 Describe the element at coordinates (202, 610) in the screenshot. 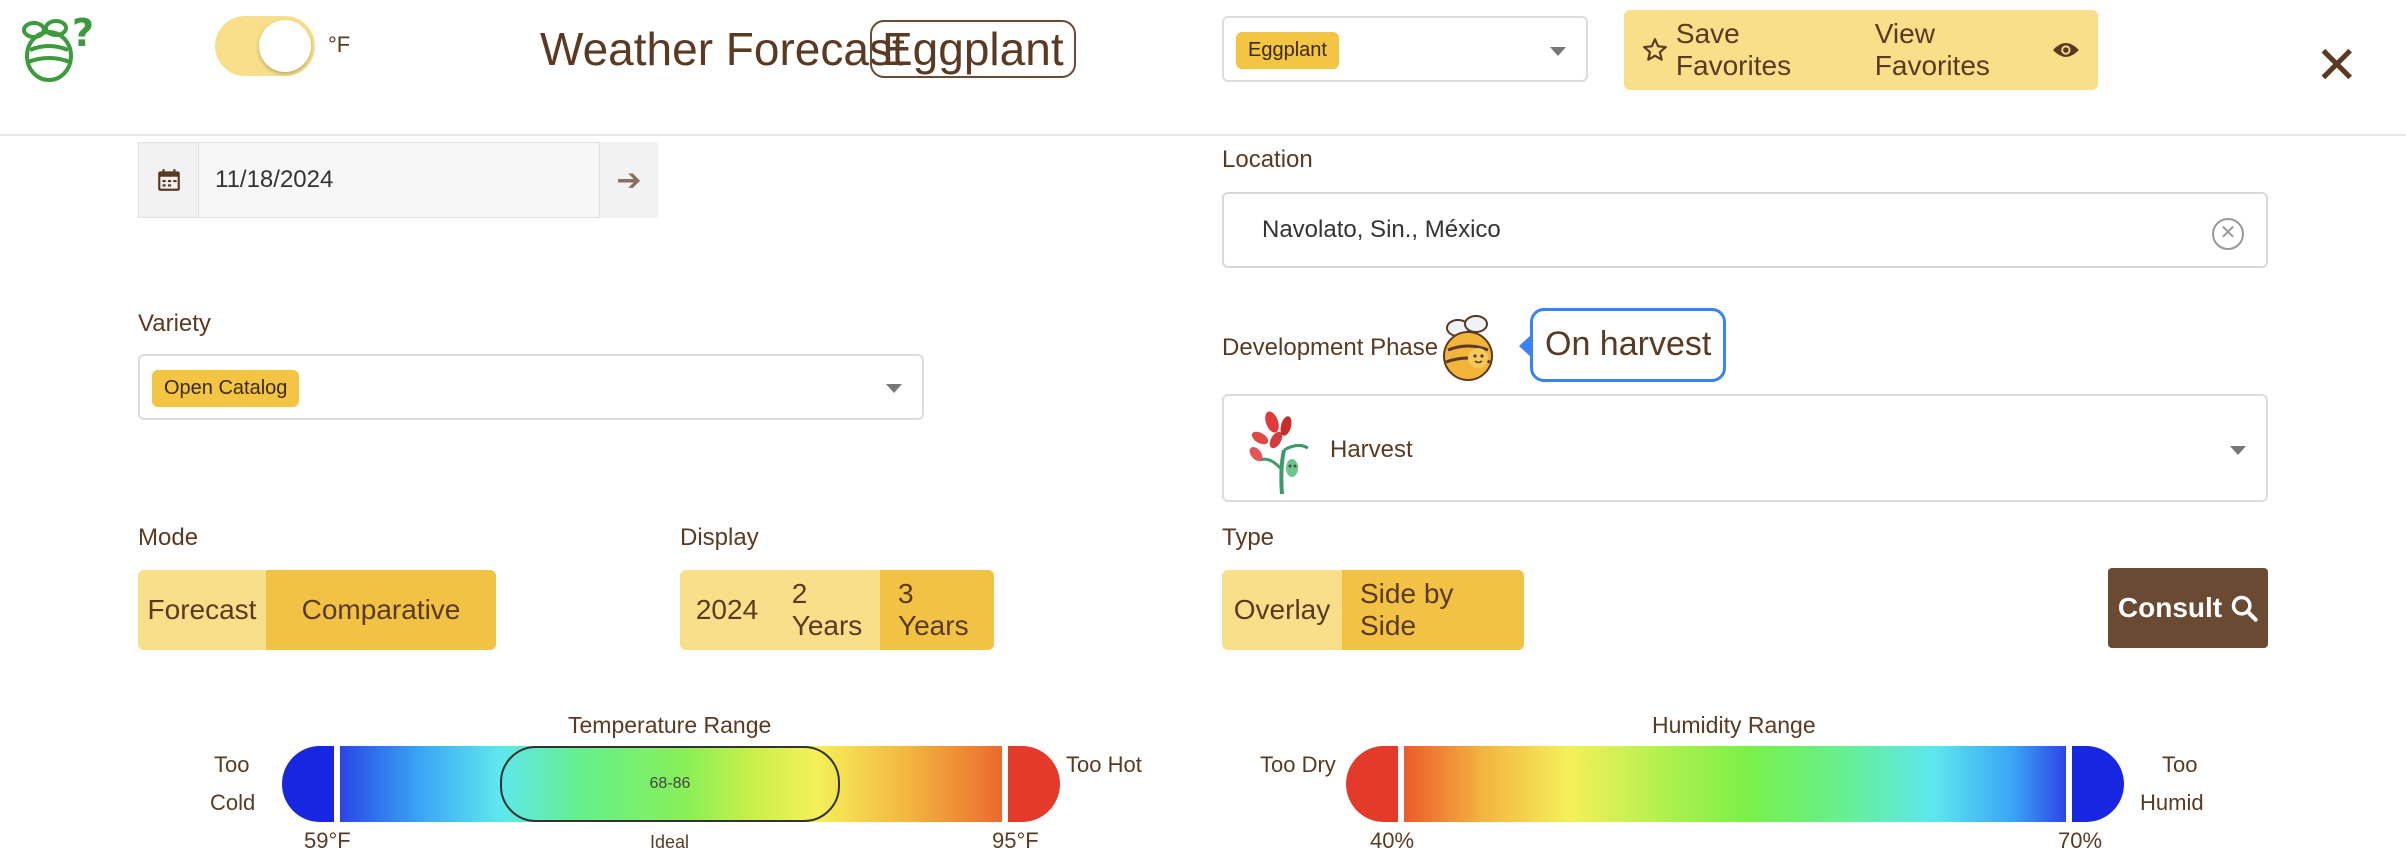

I see `mode-forecast-button: Forecast` at that location.